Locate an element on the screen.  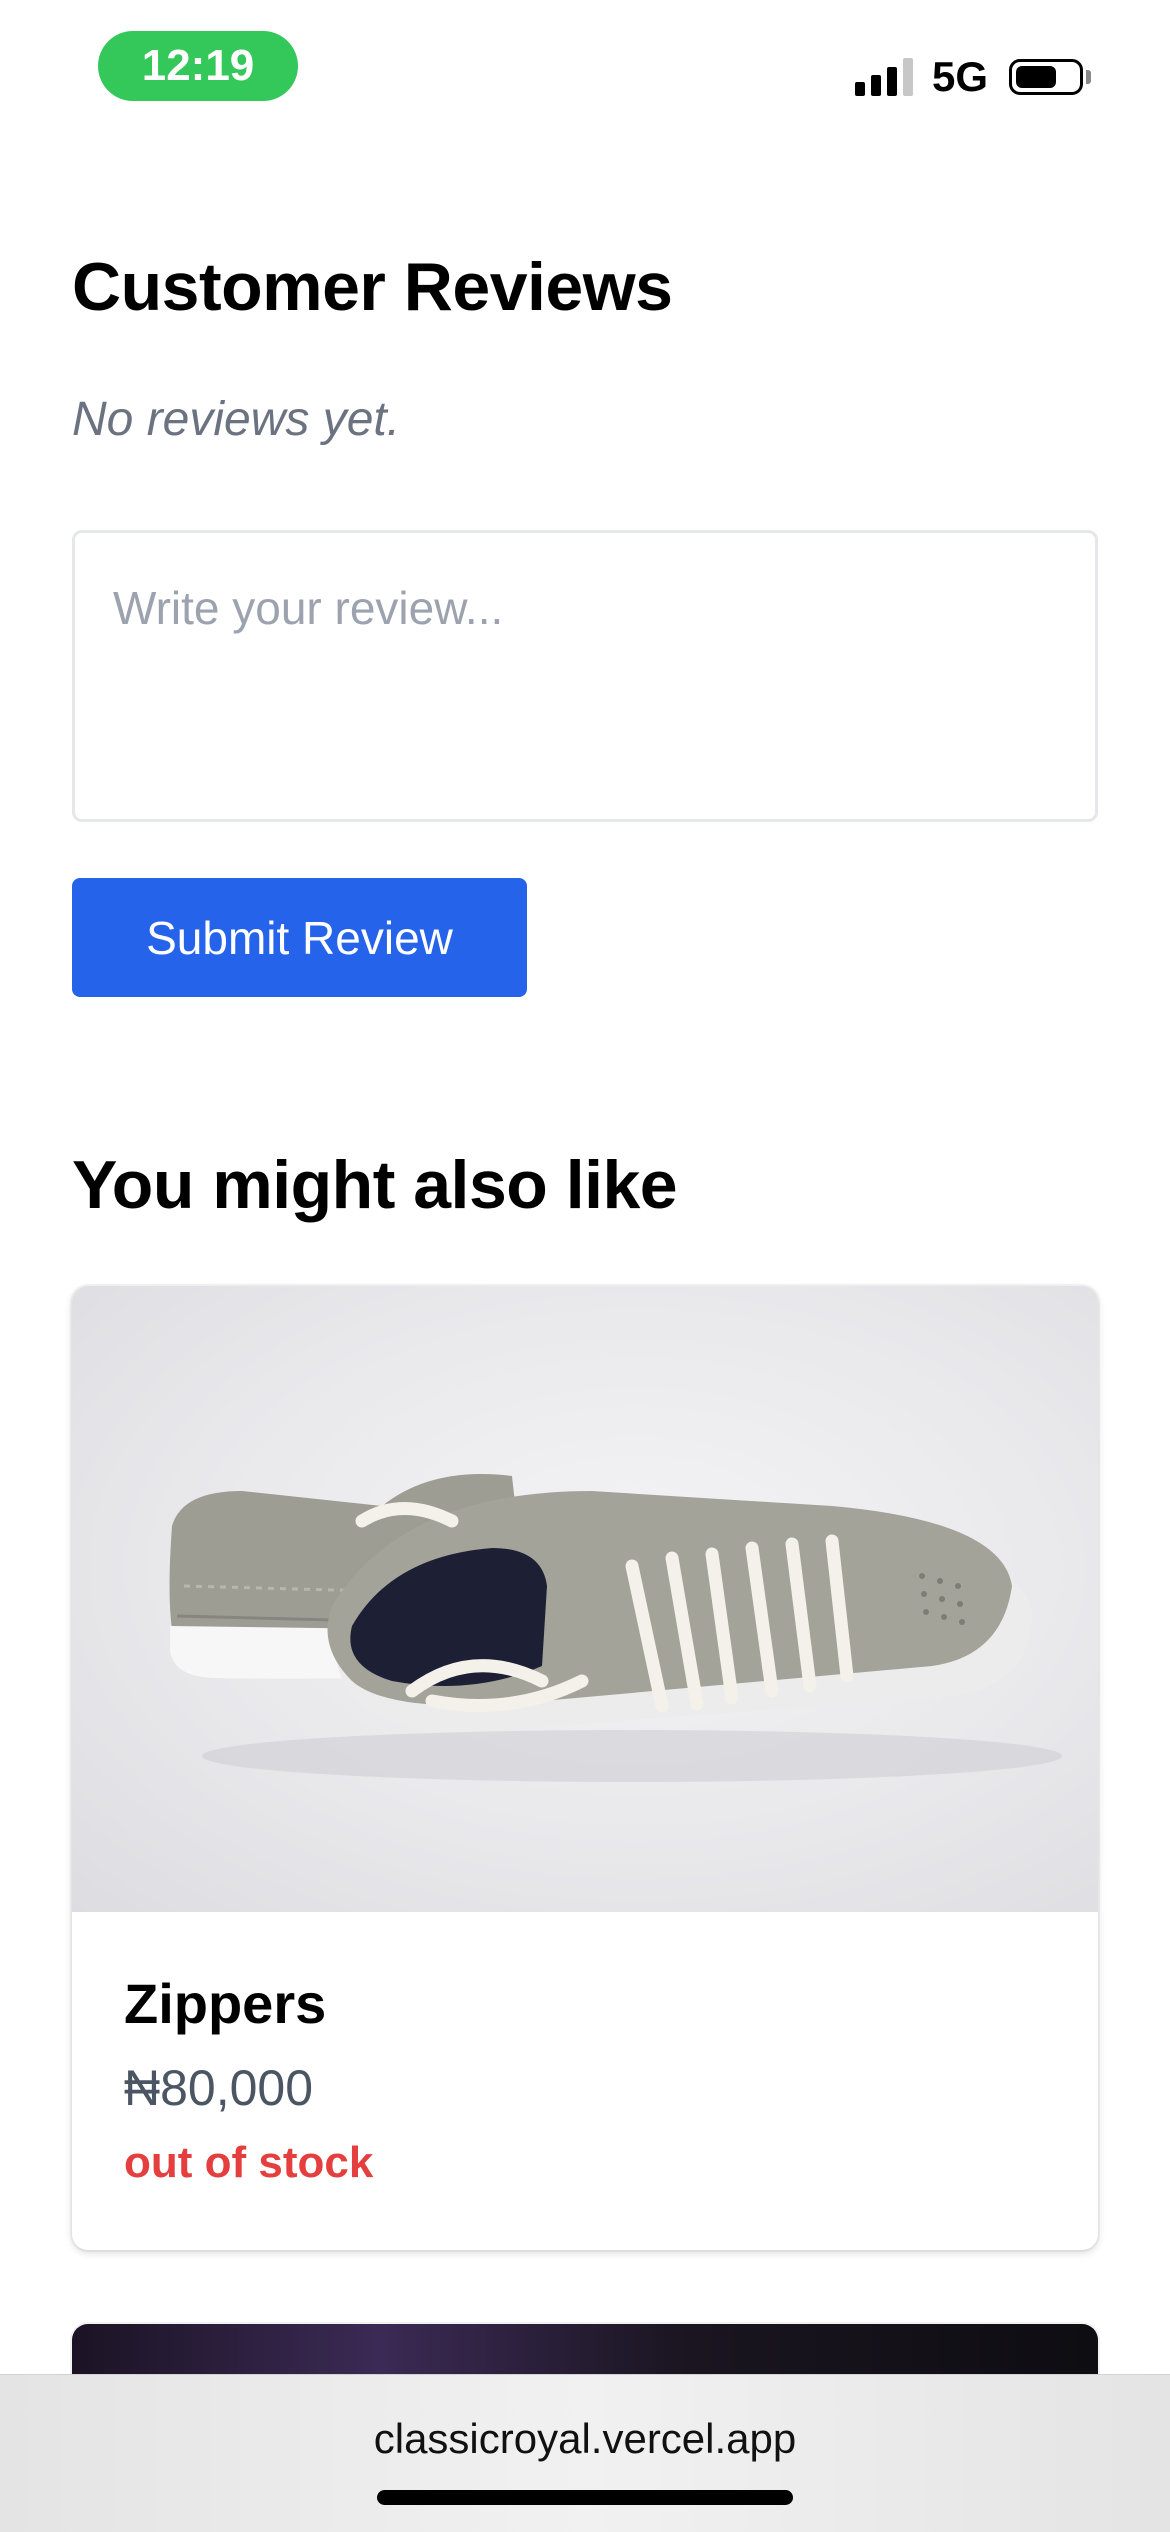
battery-level is located at coordinates (1036, 77).